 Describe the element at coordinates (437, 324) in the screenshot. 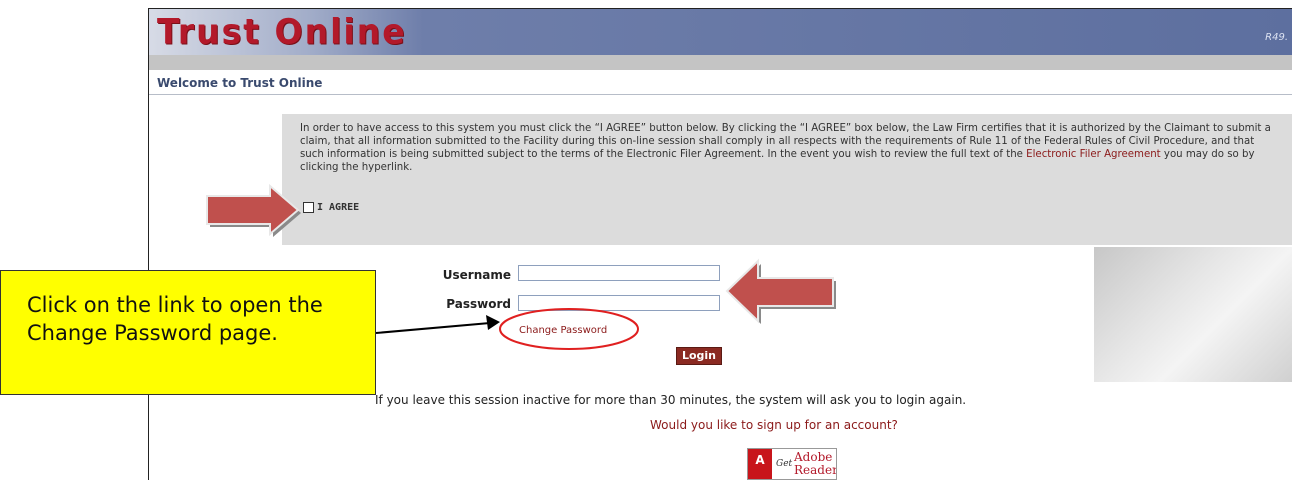

I see `pointer-arrow-icon` at that location.